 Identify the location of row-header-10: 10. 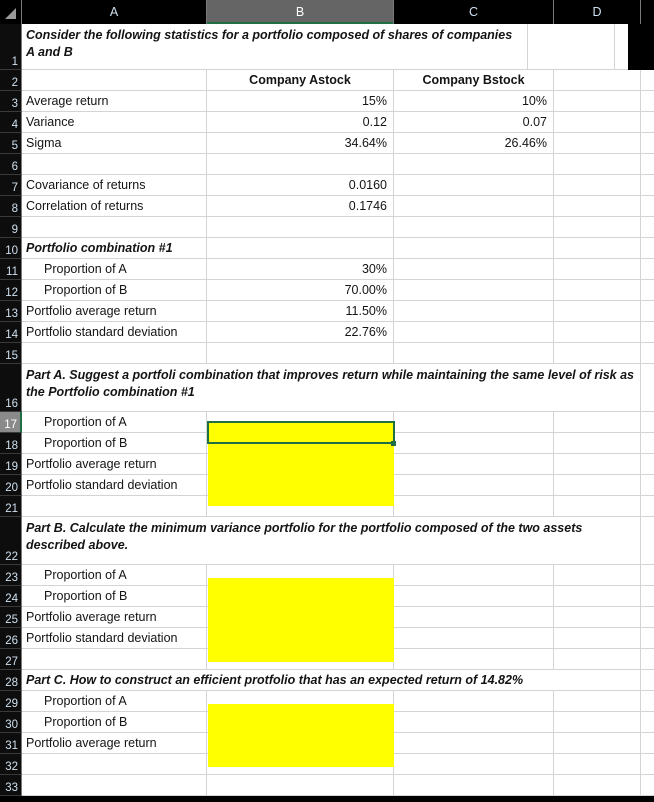
(11, 248).